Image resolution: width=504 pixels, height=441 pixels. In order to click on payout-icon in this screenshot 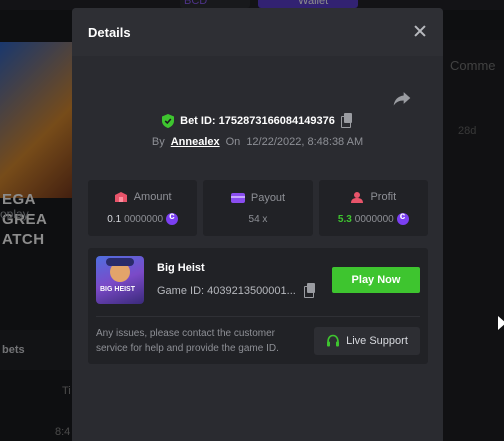, I will do `click(237, 197)`.